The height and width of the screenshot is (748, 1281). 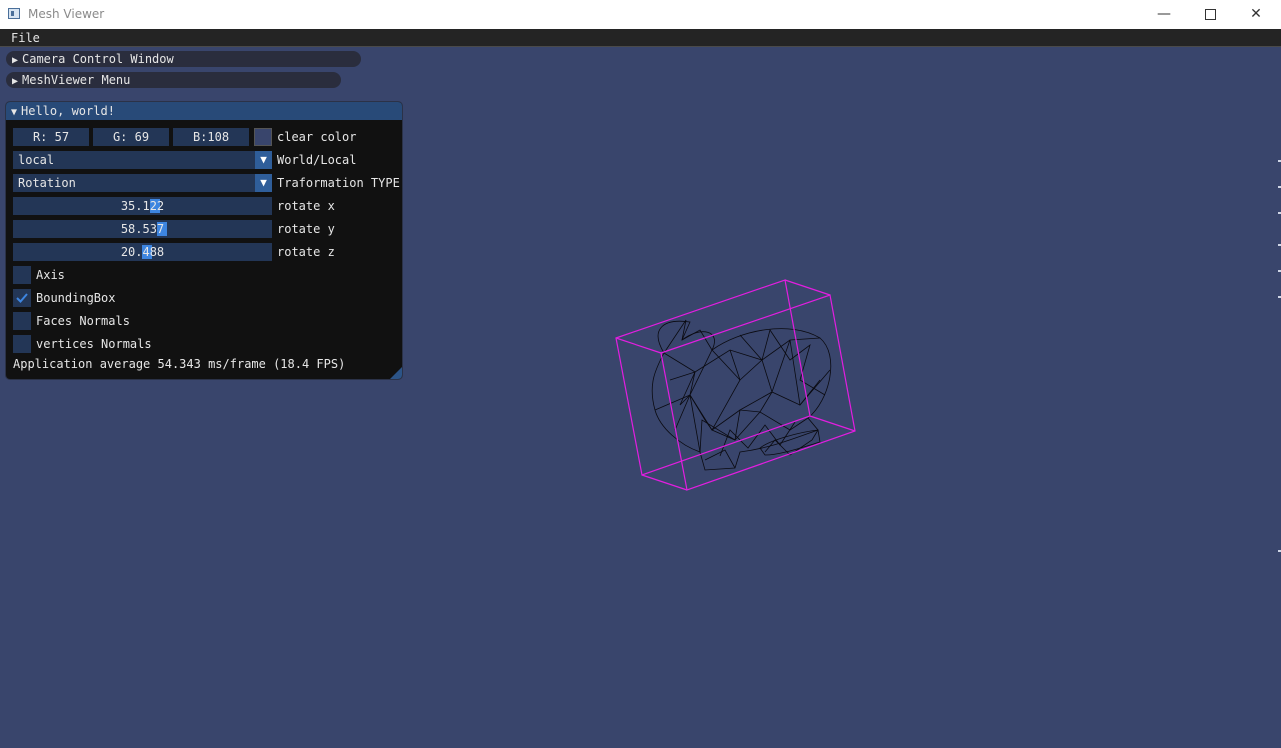 I want to click on blue-field: B:108, so click(x=211, y=137).